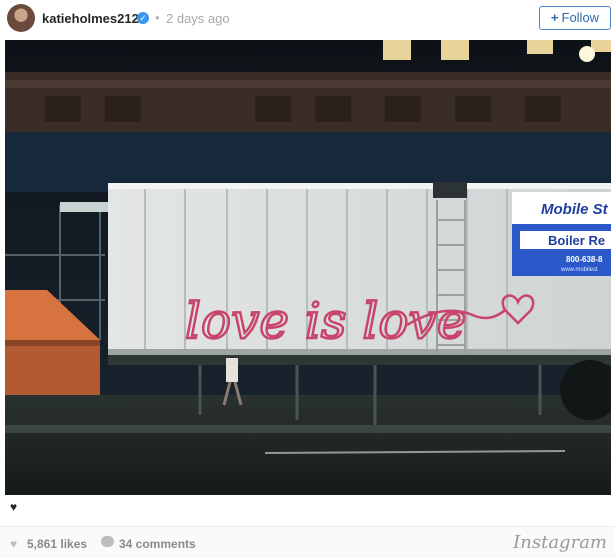  I want to click on stats-bar: ♥ 5,861 likes 34 comments Instagram, so click(307, 542).